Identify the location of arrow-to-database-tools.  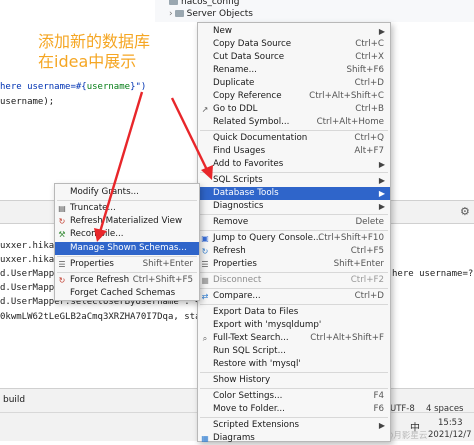
(191, 138).